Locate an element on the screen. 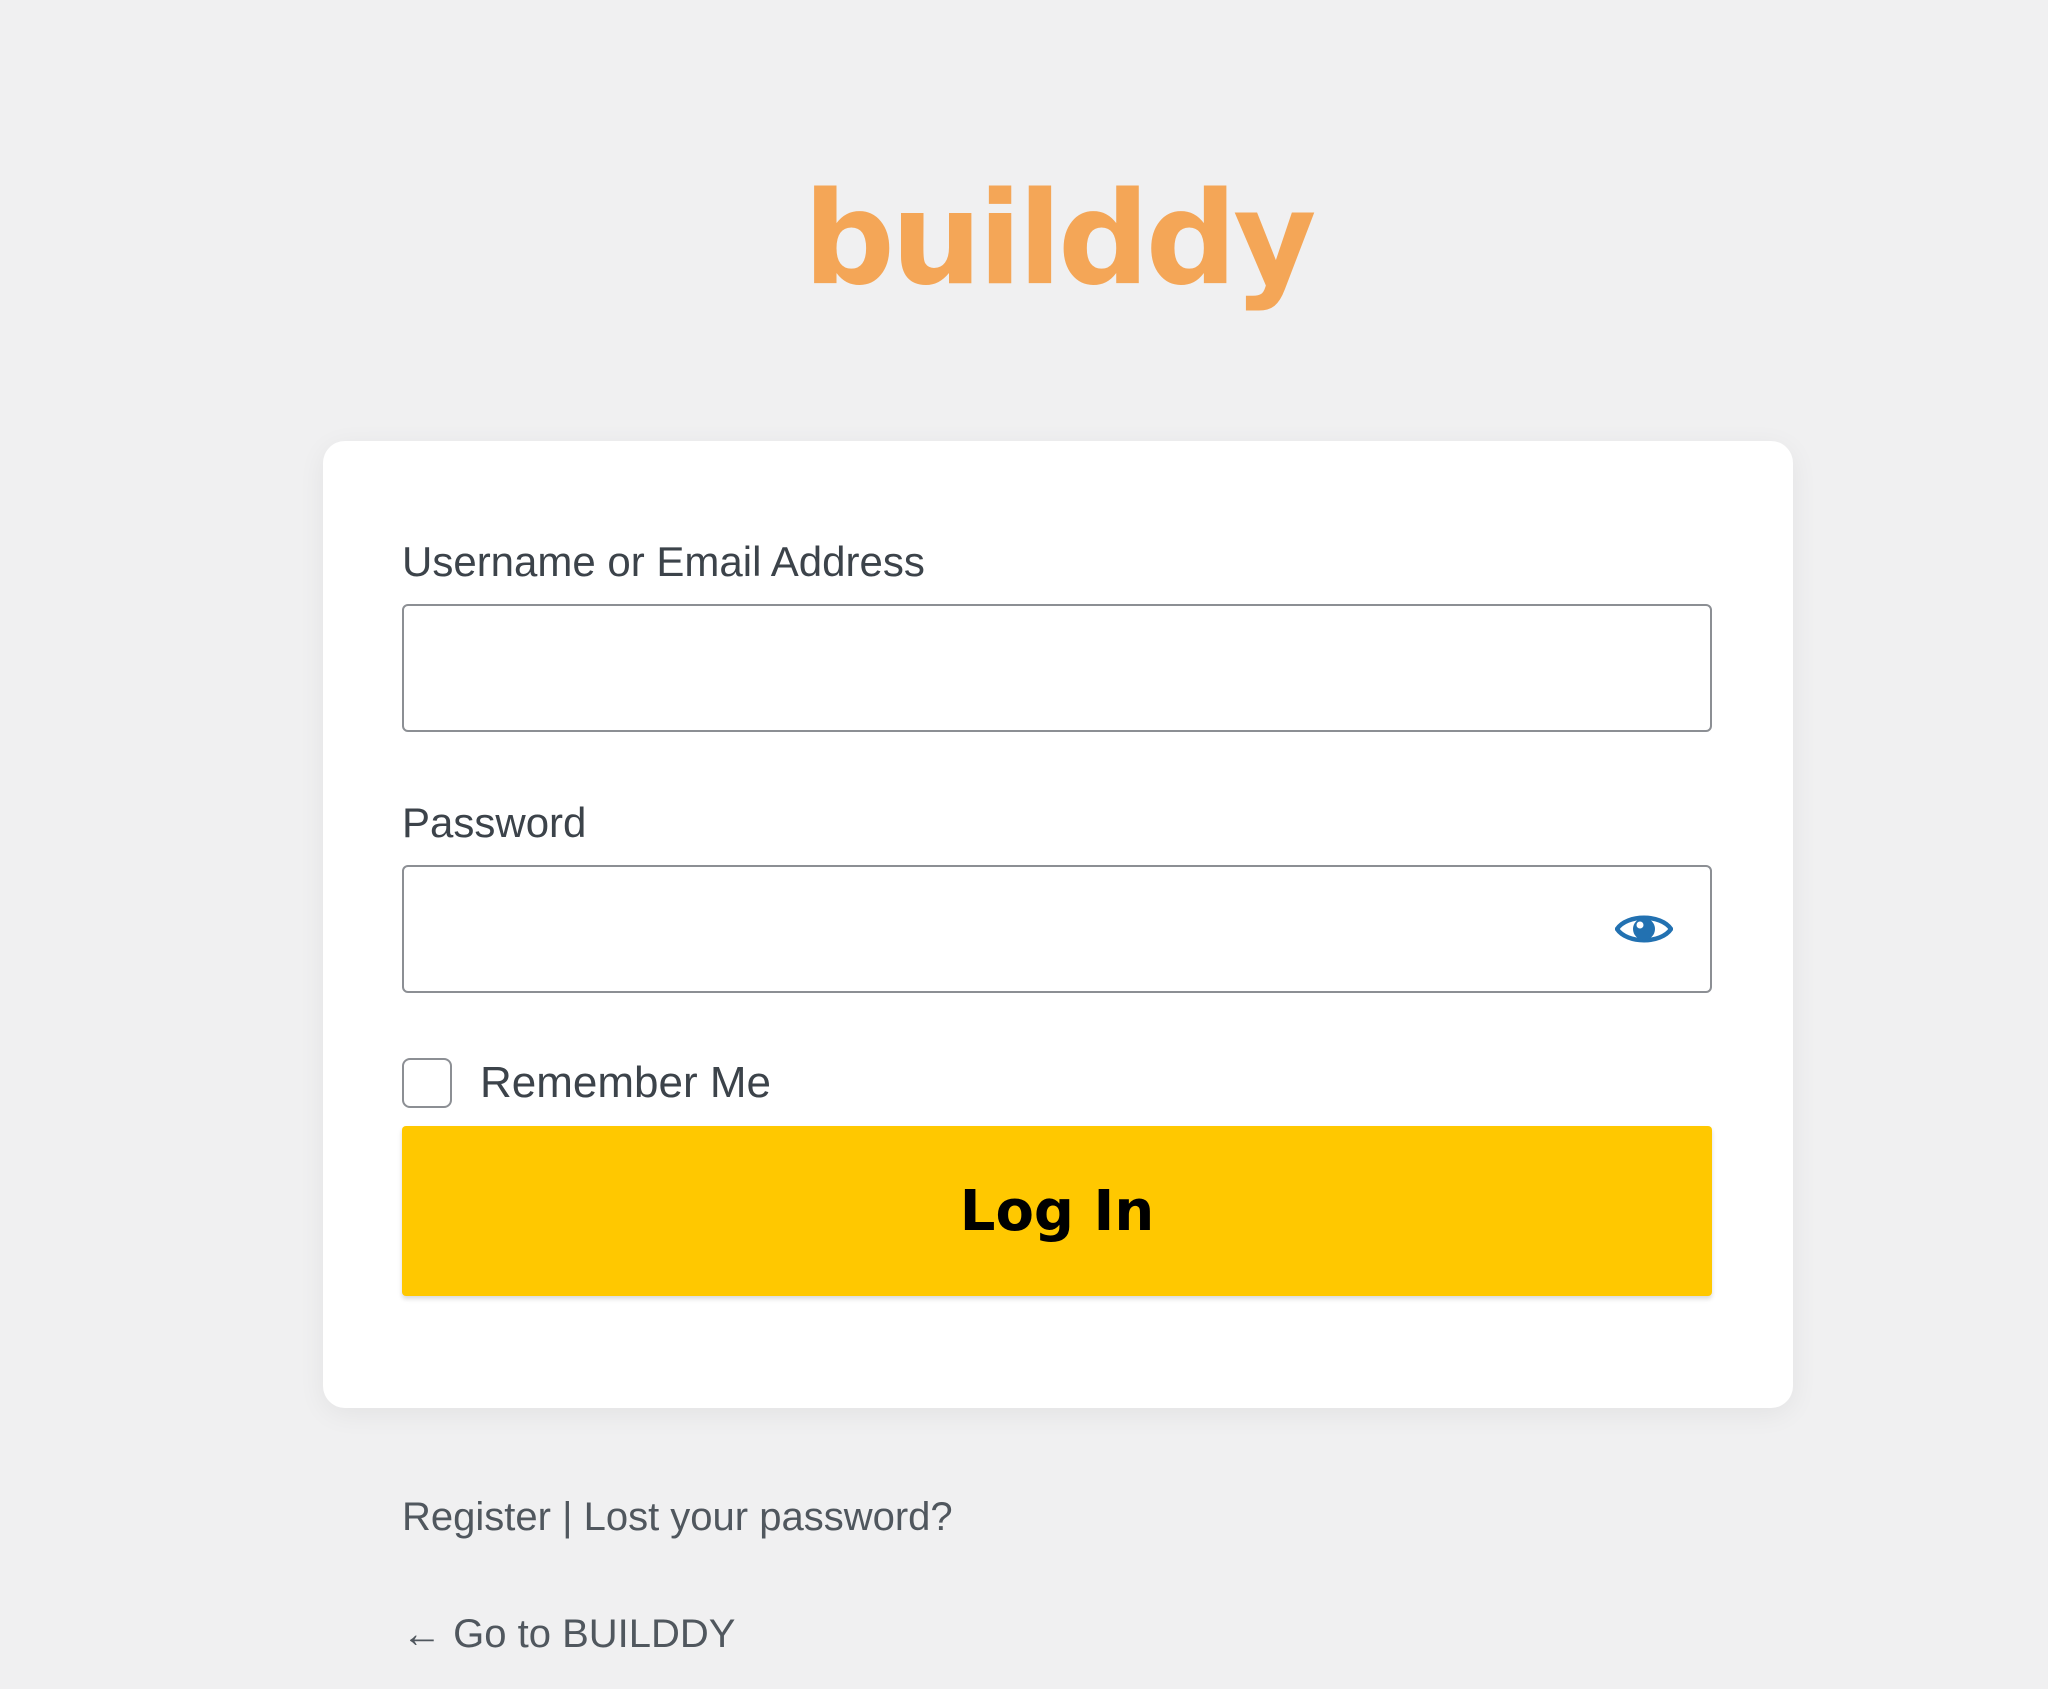 The image size is (2048, 1689). logo-text: builddy is located at coordinates (1059, 239).